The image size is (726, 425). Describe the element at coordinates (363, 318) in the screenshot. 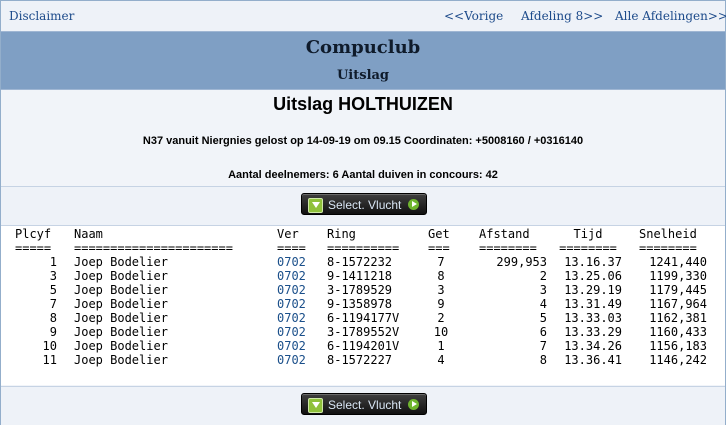

I see `cell-ring: 6-1194177V` at that location.